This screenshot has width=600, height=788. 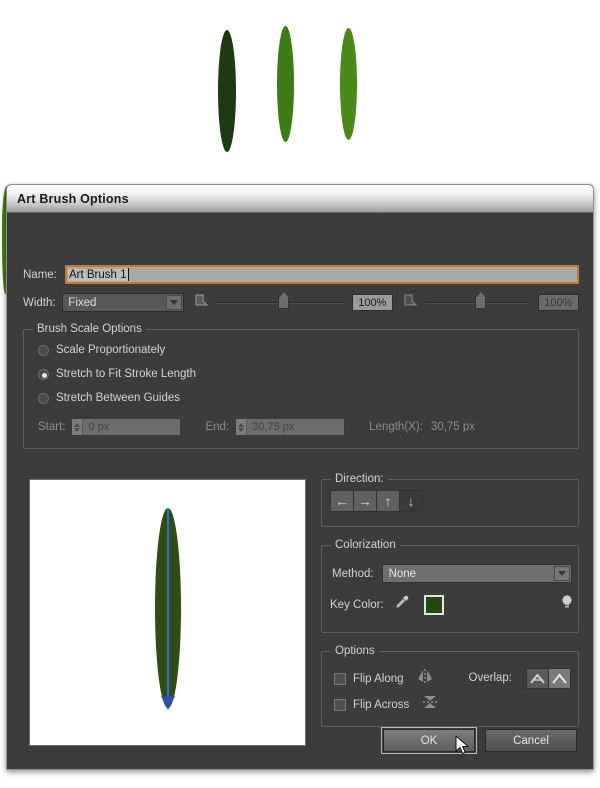 I want to click on direction-up-button: ↑, so click(x=388, y=501).